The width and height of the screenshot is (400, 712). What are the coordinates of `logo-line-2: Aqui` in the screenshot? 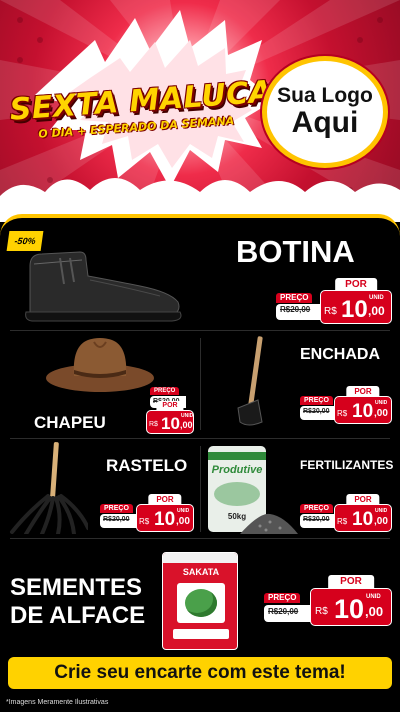 It's located at (325, 122).